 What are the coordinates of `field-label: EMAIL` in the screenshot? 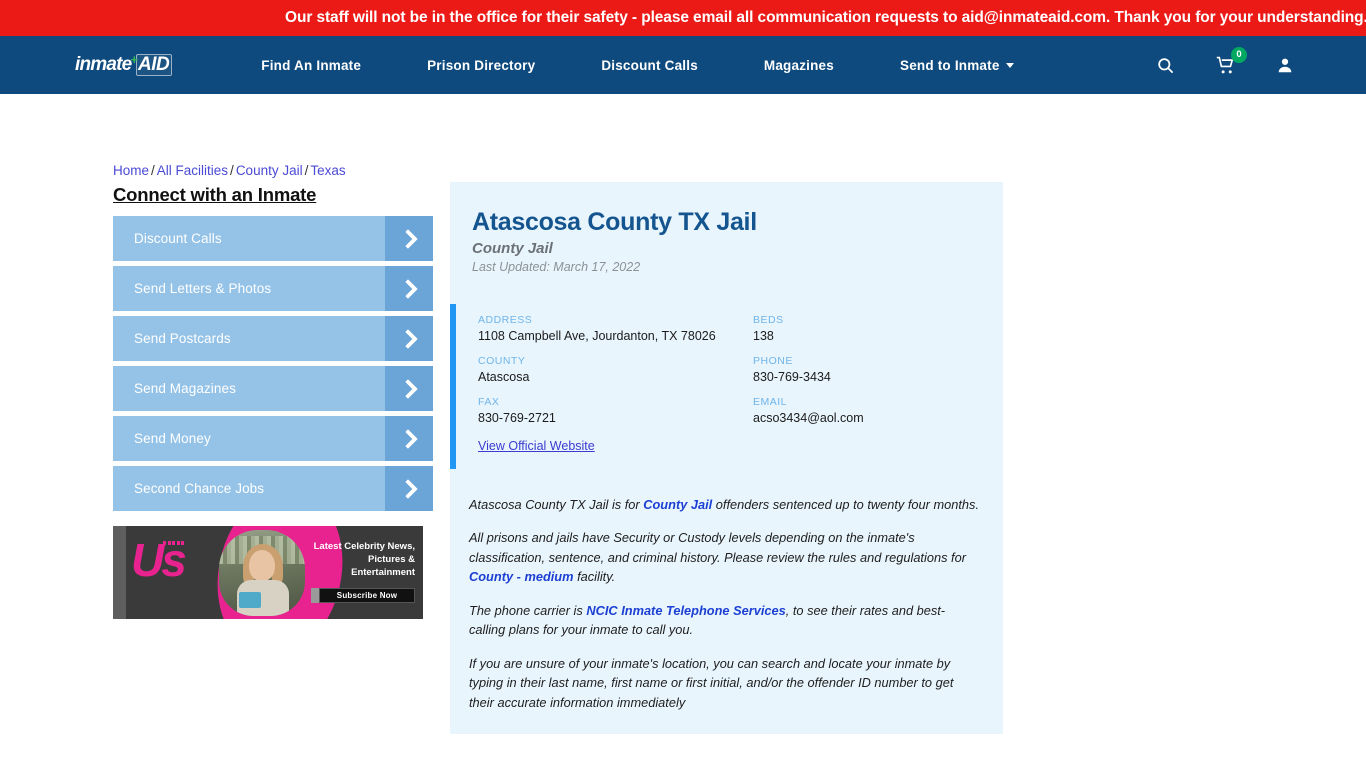 It's located at (770, 402).